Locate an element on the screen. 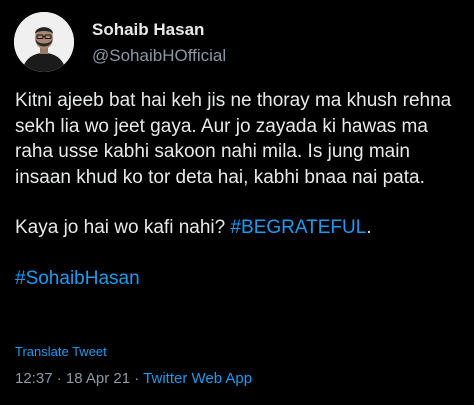 Image resolution: width=474 pixels, height=405 pixels. hashtag-begrateful: #BEGRATEFUL is located at coordinates (298, 227).